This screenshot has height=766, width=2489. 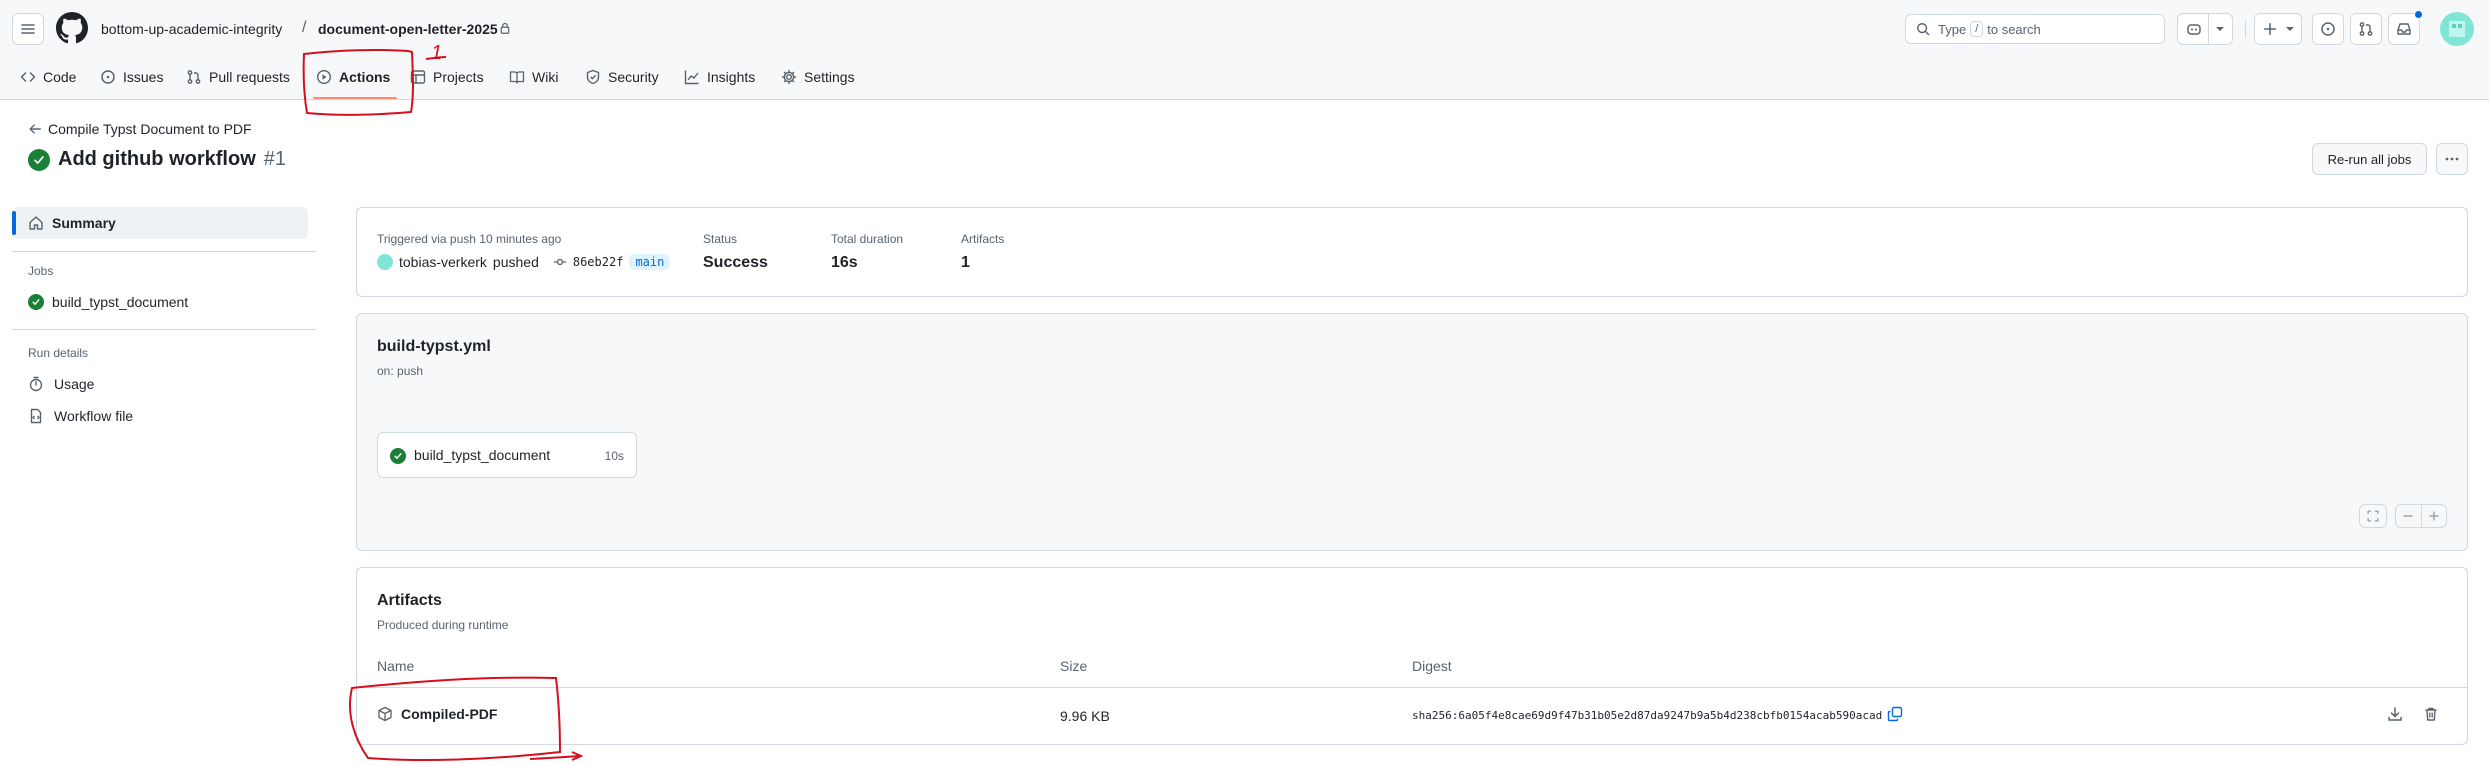 I want to click on sidebar-item-label: Workflow file, so click(x=94, y=416).